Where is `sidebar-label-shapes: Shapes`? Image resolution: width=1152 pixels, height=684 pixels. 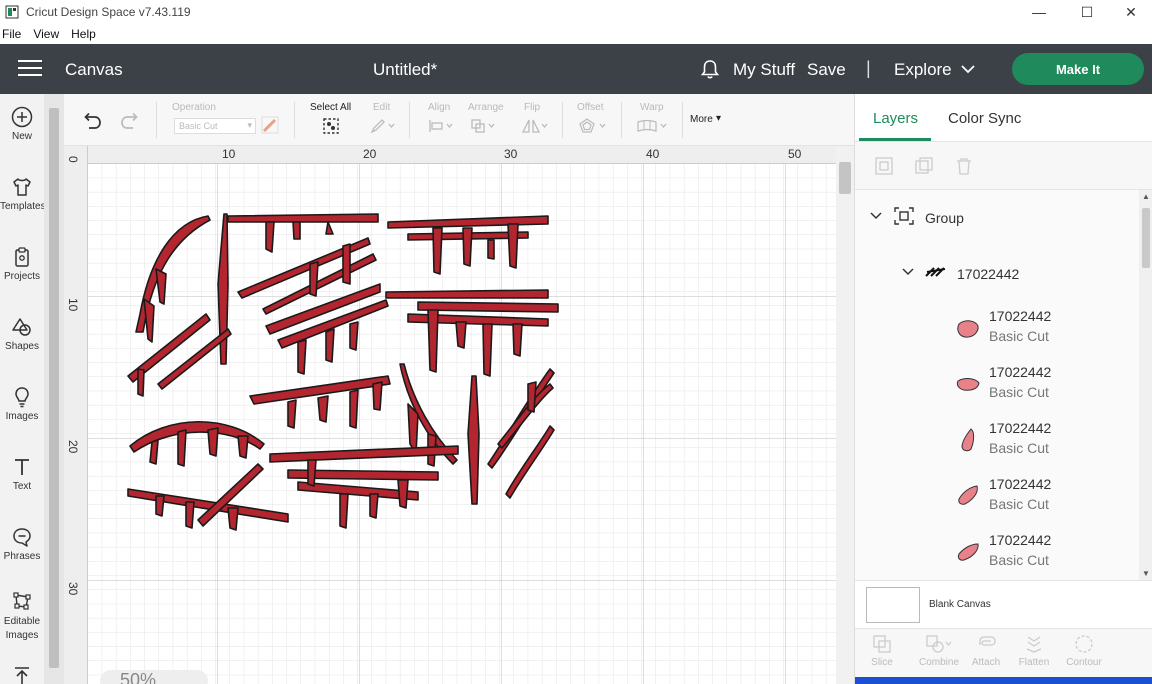
sidebar-label-shapes: Shapes is located at coordinates (22, 346).